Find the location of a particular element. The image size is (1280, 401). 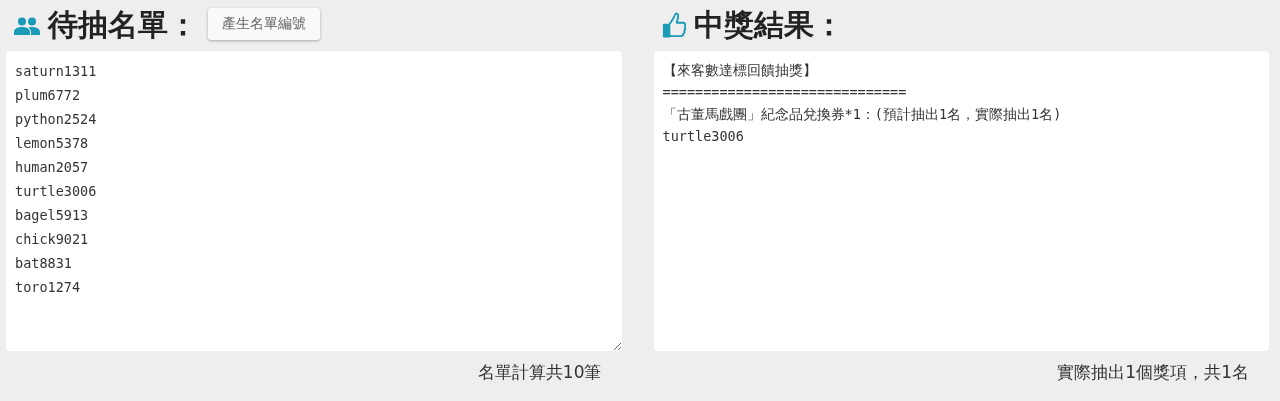

result-line: 【來客數達標回饋抽獎】 is located at coordinates (740, 70).